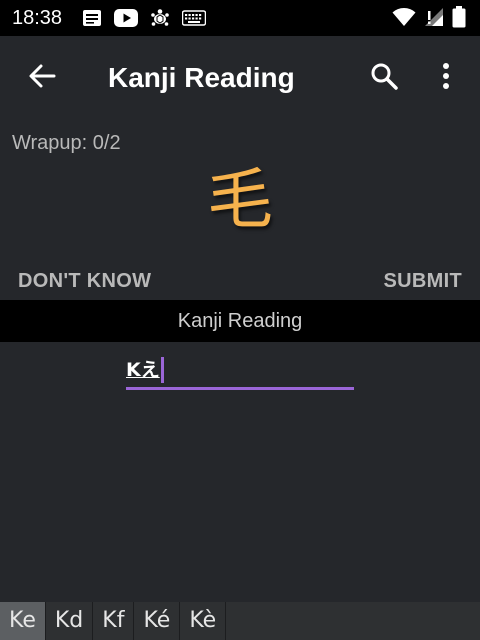 This screenshot has height=640, width=480. I want to click on more-vertical-icon, so click(446, 78).